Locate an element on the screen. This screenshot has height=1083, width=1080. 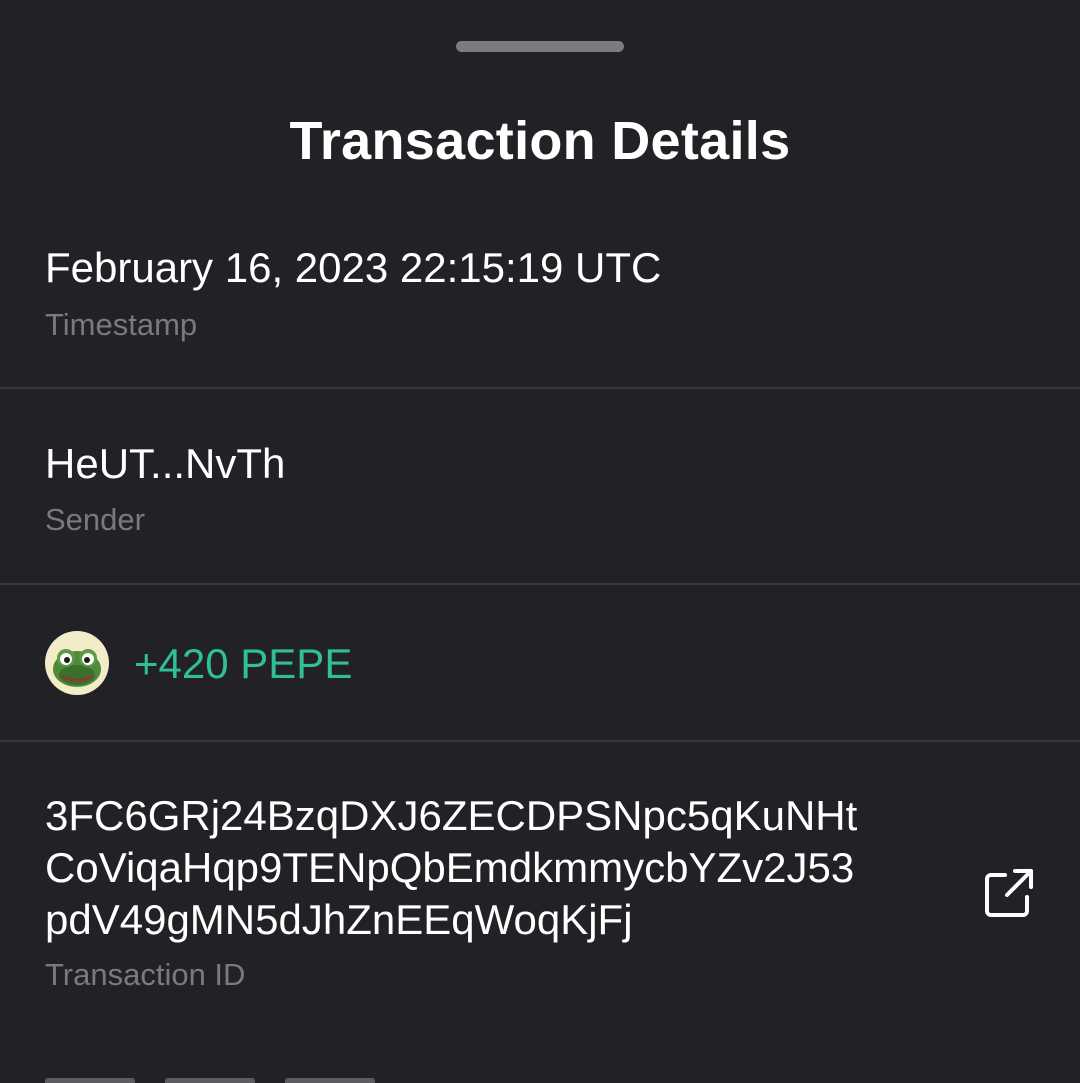
transfer-amount: +420 PEPE is located at coordinates (243, 663).